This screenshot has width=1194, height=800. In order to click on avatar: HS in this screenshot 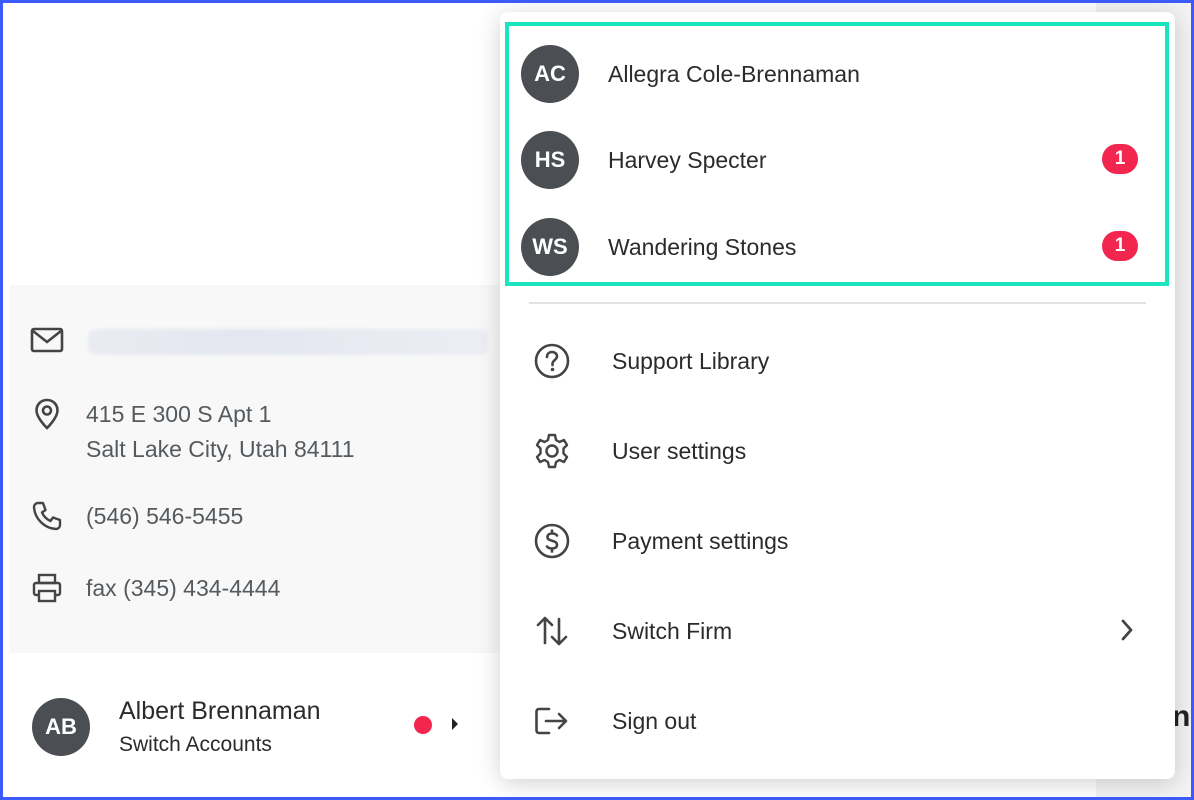, I will do `click(550, 160)`.